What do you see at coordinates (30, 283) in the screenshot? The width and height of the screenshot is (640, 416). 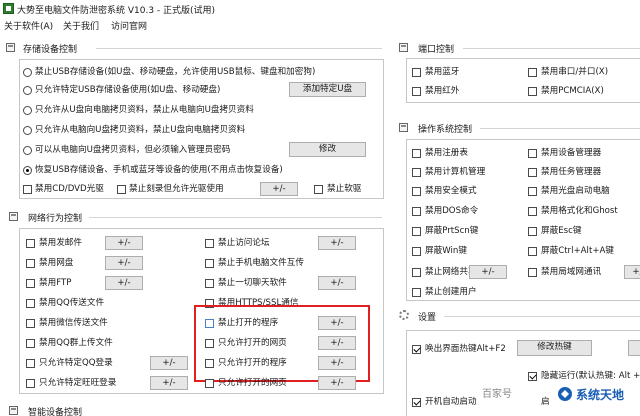 I see `checkbox-disable-ftp` at bounding box center [30, 283].